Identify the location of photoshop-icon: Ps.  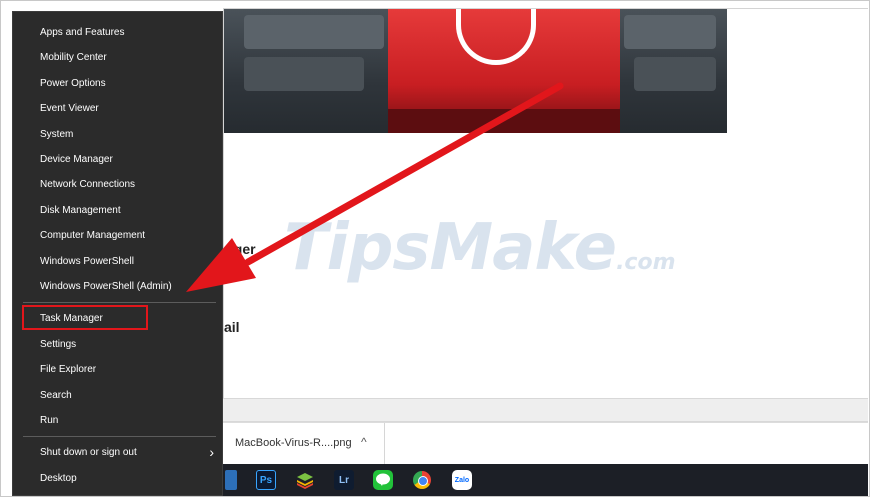
(266, 480).